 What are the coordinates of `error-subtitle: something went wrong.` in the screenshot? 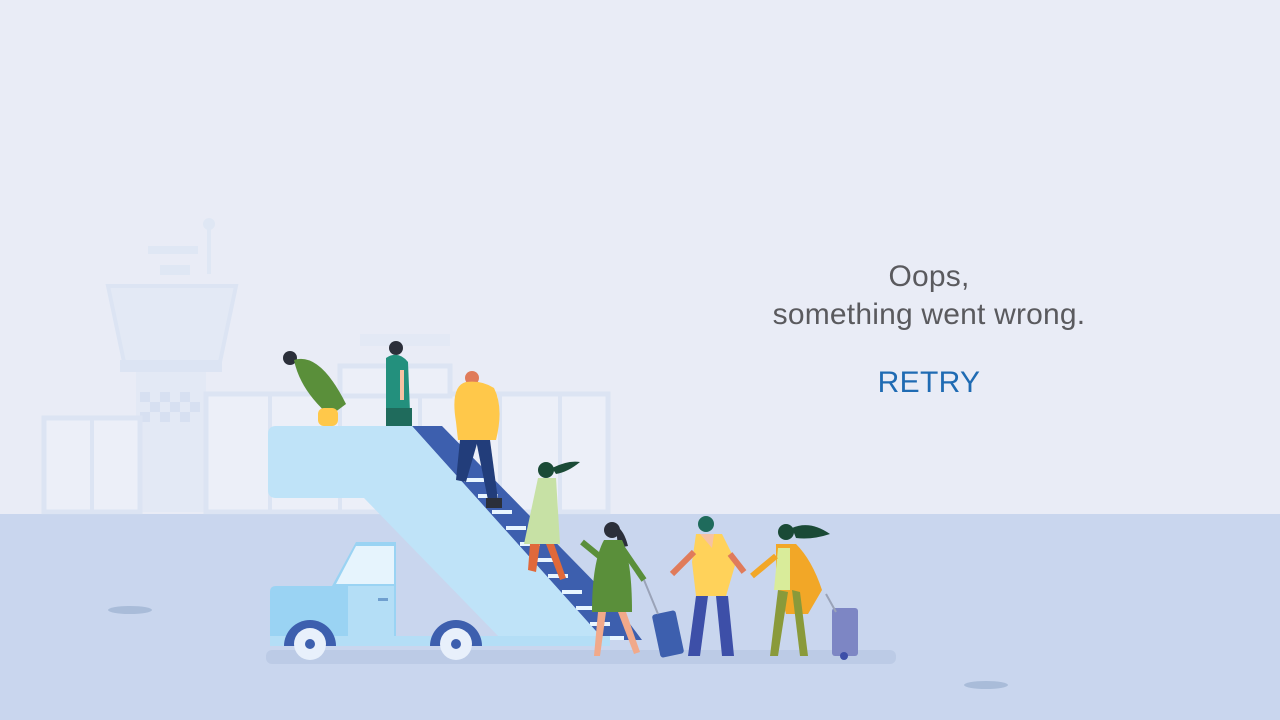 It's located at (929, 314).